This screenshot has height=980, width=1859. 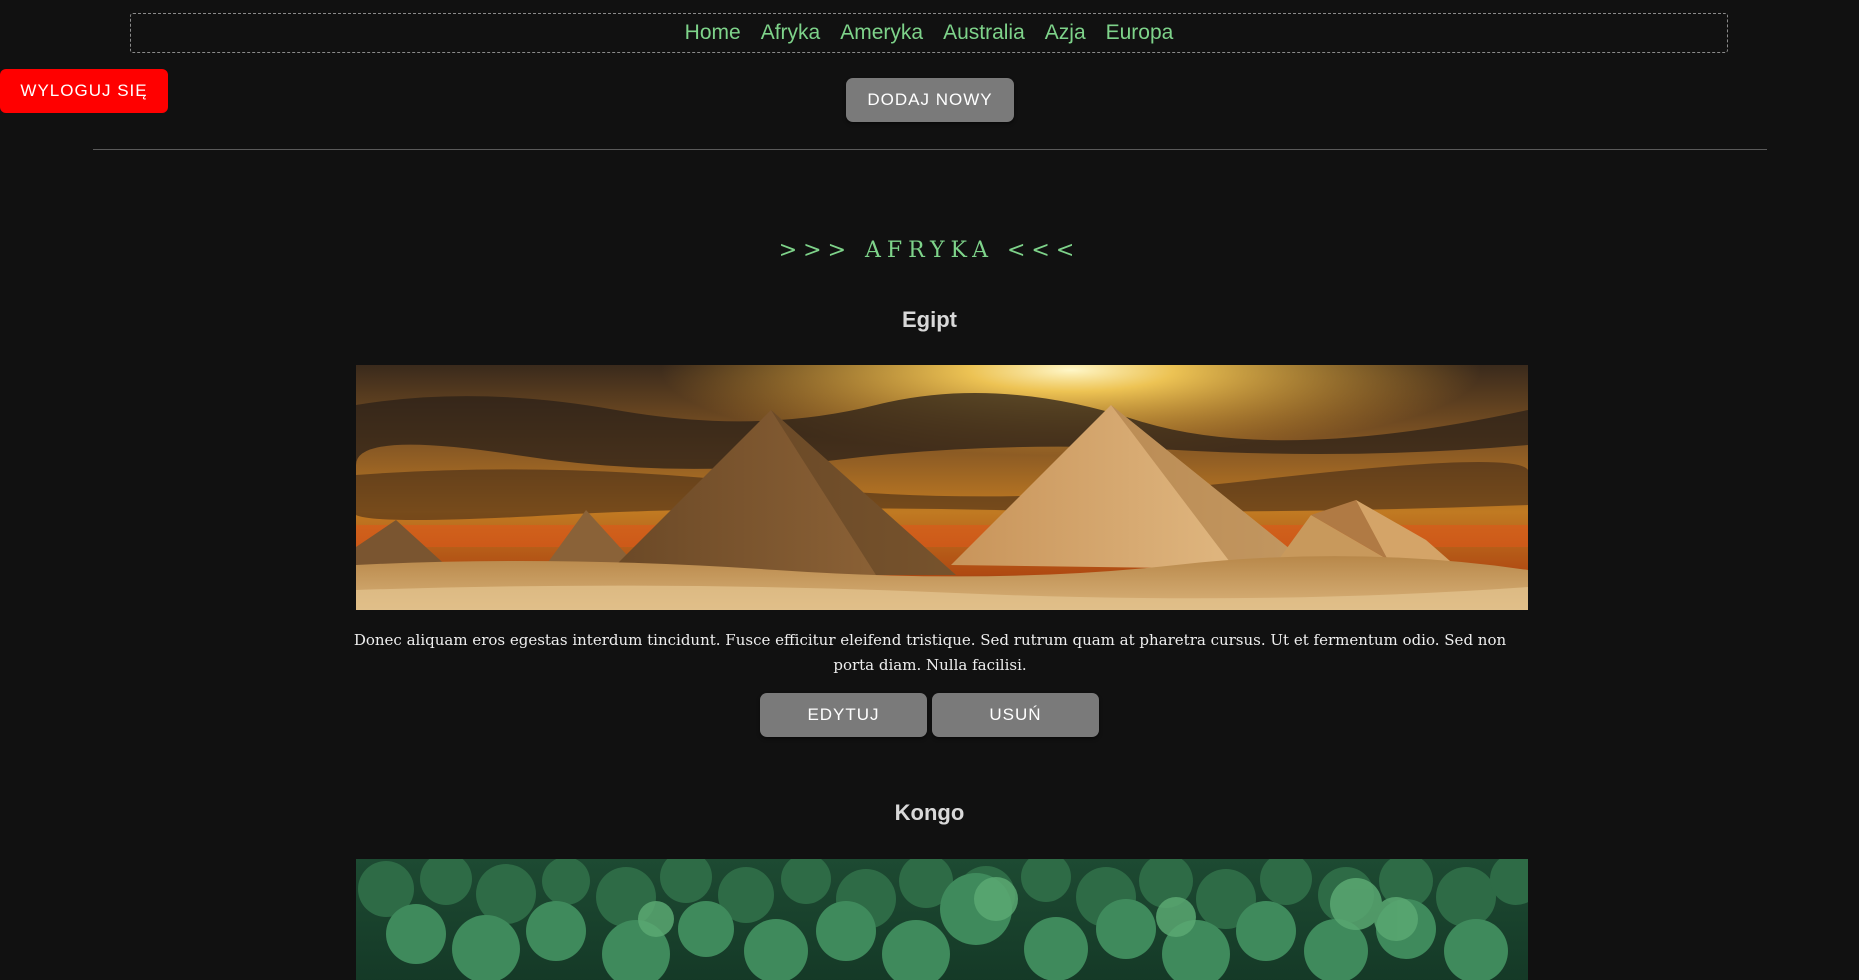 What do you see at coordinates (942, 919) in the screenshot?
I see `kongo-image` at bounding box center [942, 919].